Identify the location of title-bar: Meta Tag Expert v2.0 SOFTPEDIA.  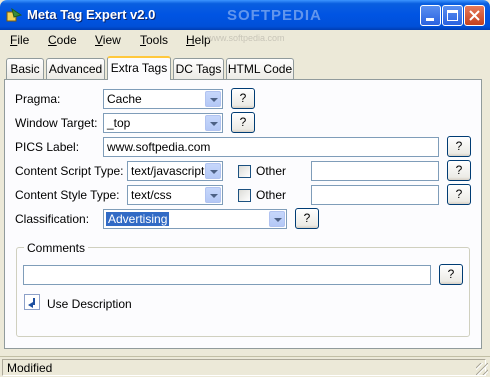
(245, 15).